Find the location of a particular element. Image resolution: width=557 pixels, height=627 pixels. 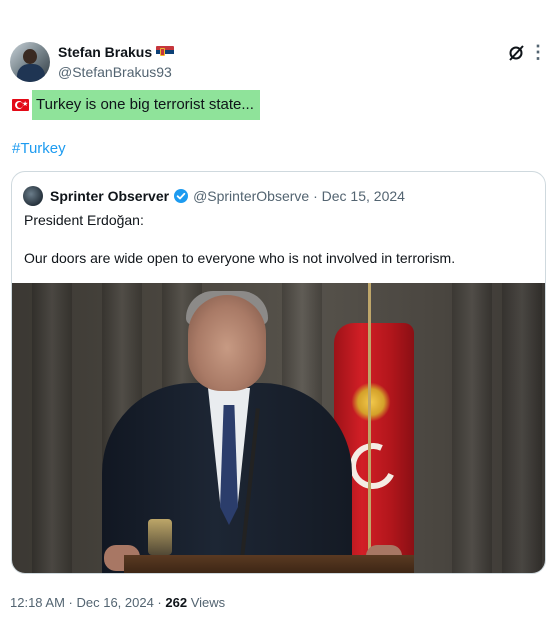

views-label: Views is located at coordinates (206, 602).